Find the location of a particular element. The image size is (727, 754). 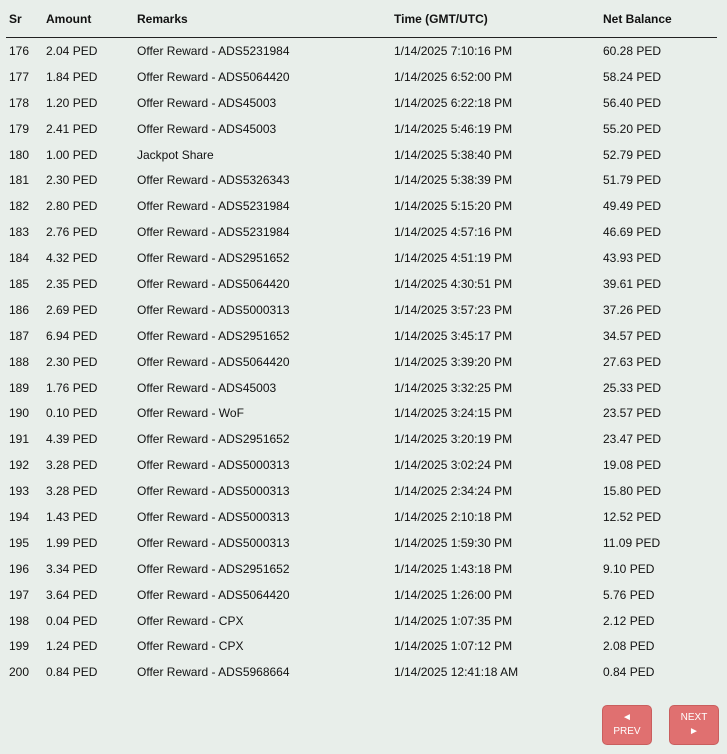

cell-amount: 2.41 PED is located at coordinates (72, 128).